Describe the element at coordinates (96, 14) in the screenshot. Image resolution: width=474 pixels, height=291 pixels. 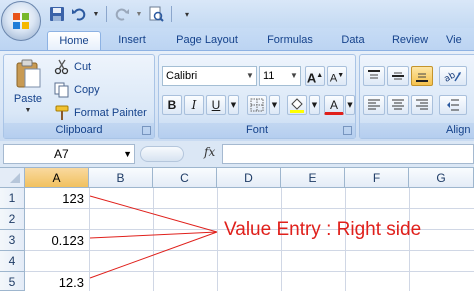
I see `undo-dropdown-icon: ▼` at that location.